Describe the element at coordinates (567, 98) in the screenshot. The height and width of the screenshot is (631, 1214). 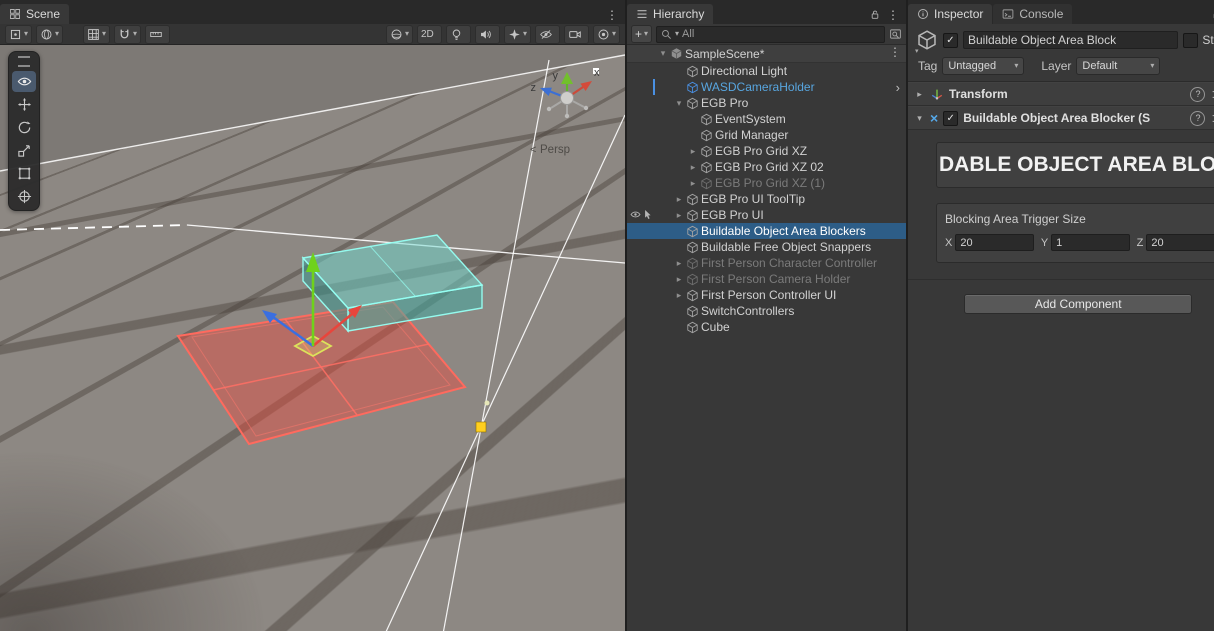
I see `gizmo-center-ball` at that location.